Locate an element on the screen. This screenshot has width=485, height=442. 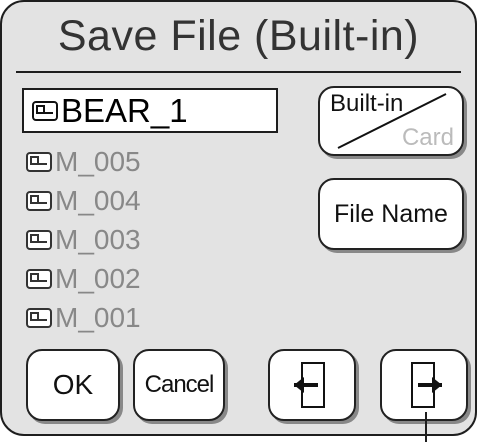
file-name-field: BEAR_1 is located at coordinates (150, 110).